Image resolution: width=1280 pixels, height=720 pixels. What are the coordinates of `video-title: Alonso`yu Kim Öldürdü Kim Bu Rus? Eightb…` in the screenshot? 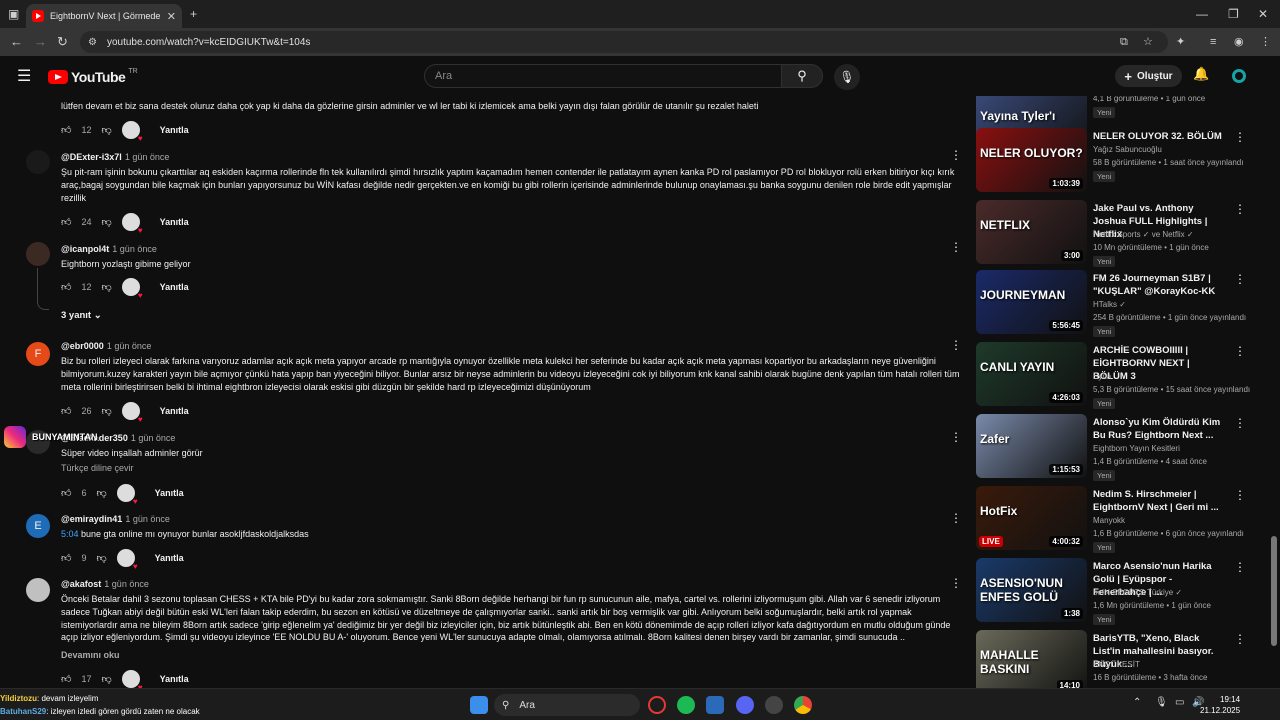 It's located at (1158, 429).